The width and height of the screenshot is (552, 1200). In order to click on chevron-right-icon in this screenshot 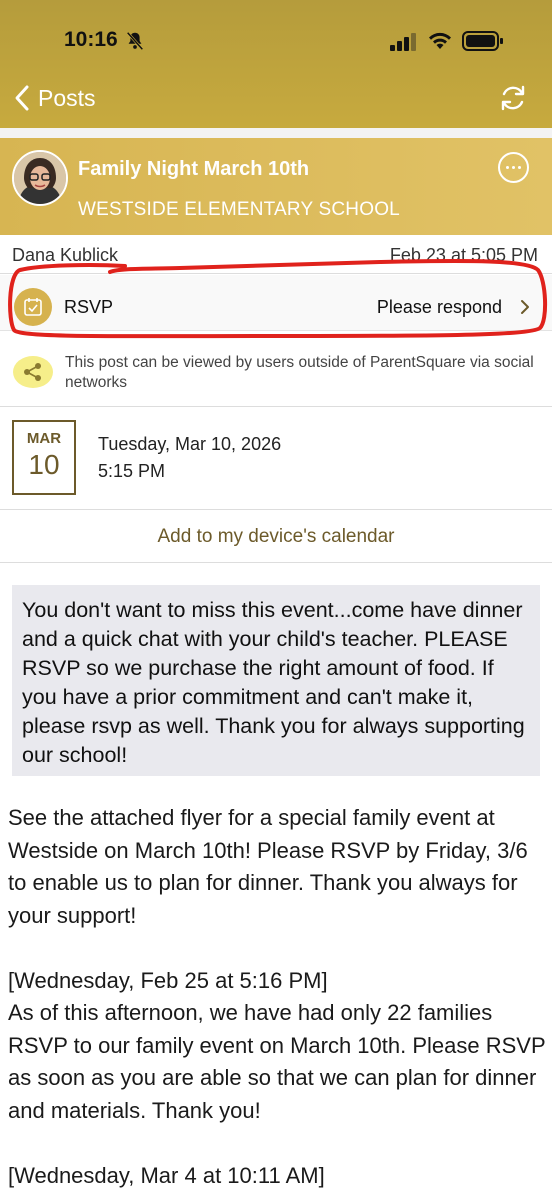, I will do `click(525, 307)`.